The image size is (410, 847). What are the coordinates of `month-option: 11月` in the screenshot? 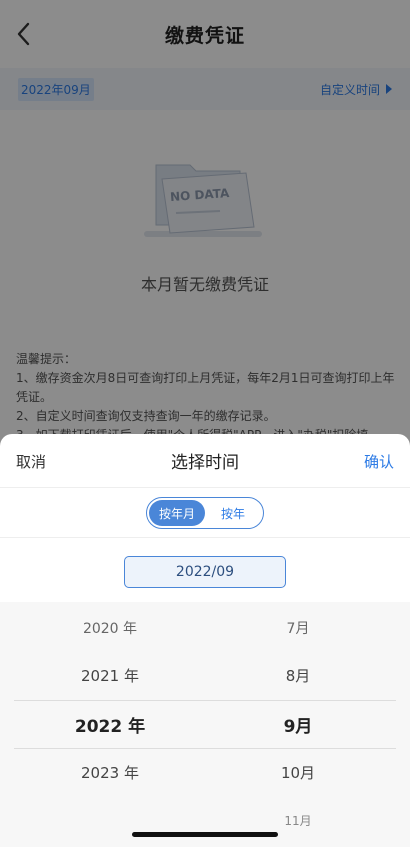 It's located at (298, 820).